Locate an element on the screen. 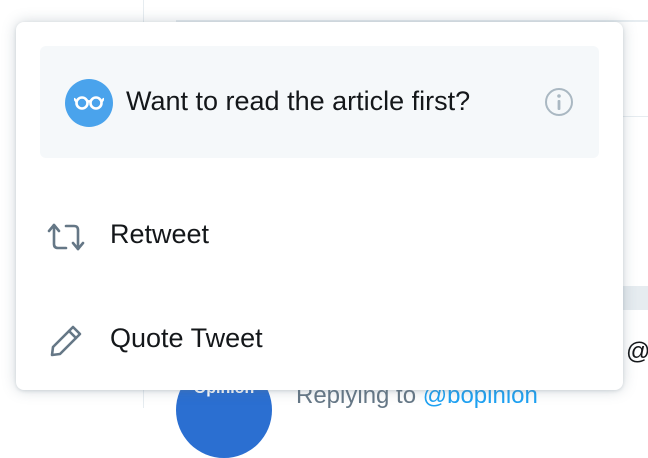 The width and height of the screenshot is (648, 458). glasses-icon is located at coordinates (89, 103).